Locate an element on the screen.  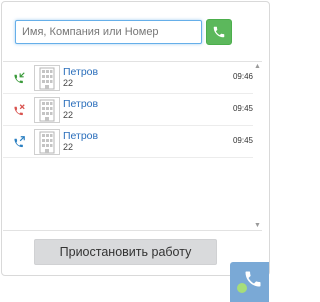
scroll-down-arrow-icon: ▼ is located at coordinates (257, 225).